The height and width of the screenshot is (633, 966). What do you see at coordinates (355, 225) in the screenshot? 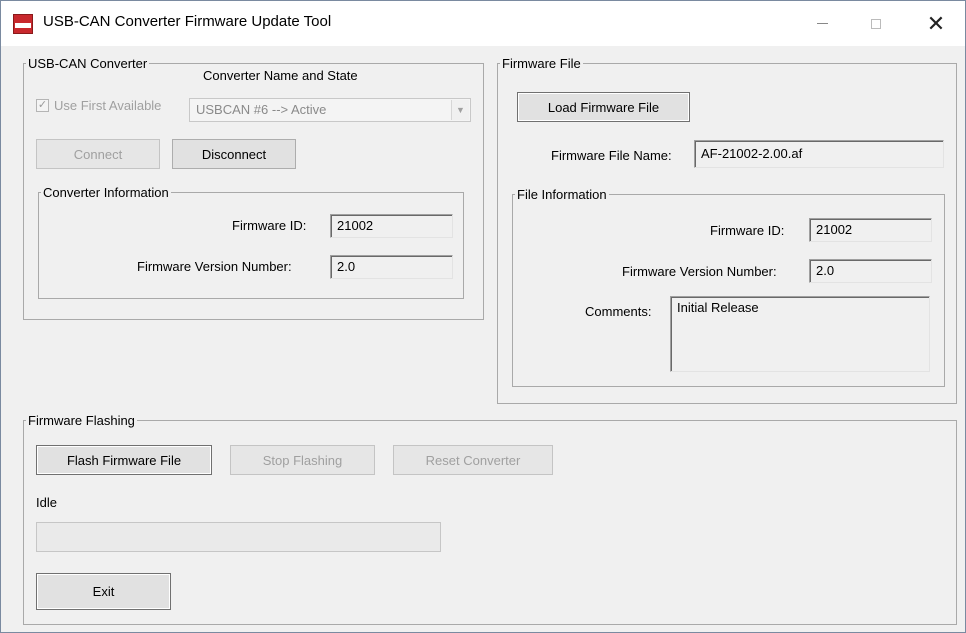
I see `converter-firmware-id-value: 21002` at bounding box center [355, 225].